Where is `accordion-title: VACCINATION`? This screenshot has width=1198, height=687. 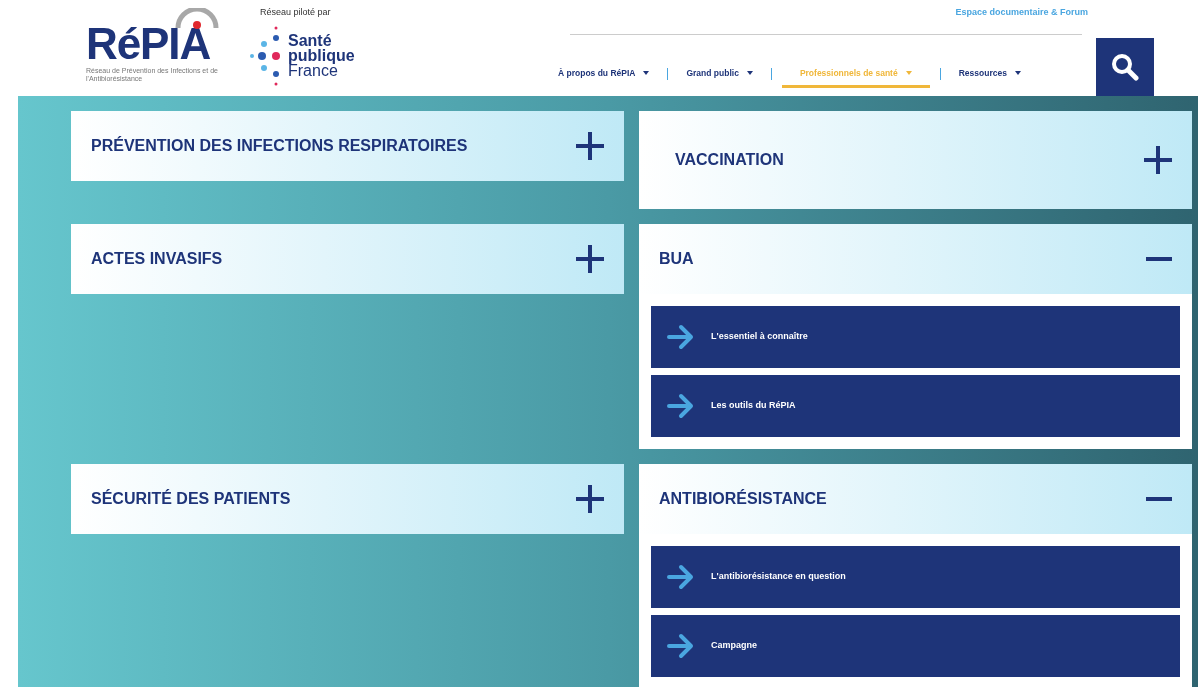 accordion-title: VACCINATION is located at coordinates (729, 159).